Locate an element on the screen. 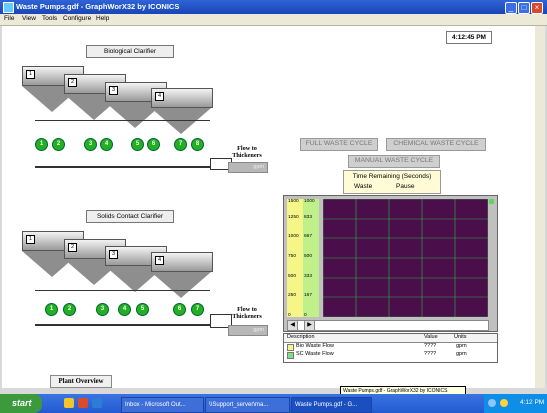 This screenshot has height=413, width=547. trend-plot-area is located at coordinates (405, 258).